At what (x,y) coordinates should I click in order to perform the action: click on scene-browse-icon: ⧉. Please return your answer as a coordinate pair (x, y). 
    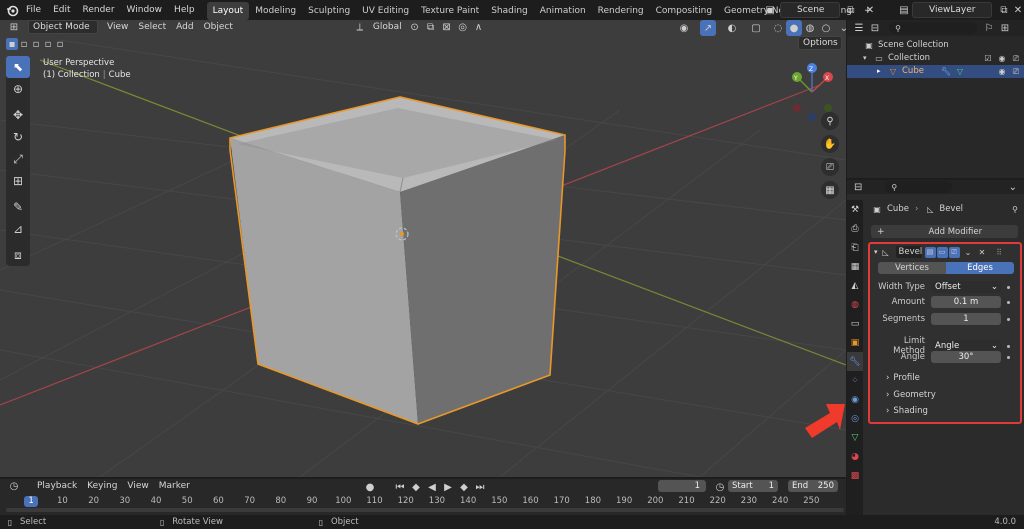
    Looking at the image, I should click on (851, 10).